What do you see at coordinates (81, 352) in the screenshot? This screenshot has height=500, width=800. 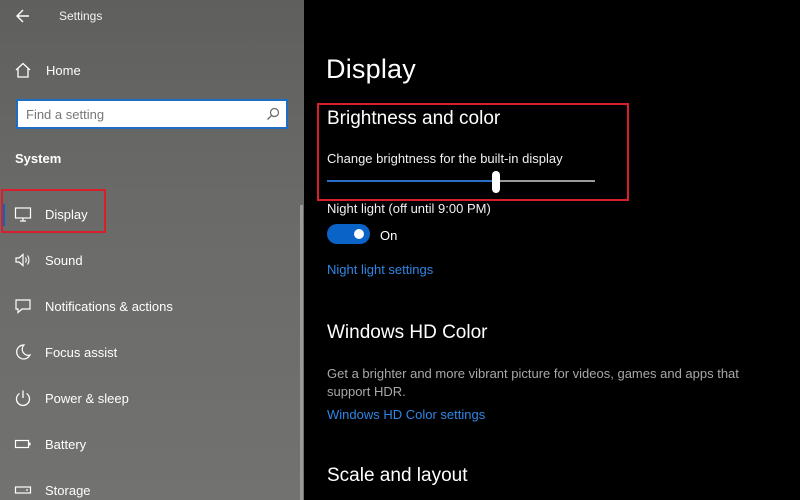 I see `sidebar-item-label: Focus assist` at bounding box center [81, 352].